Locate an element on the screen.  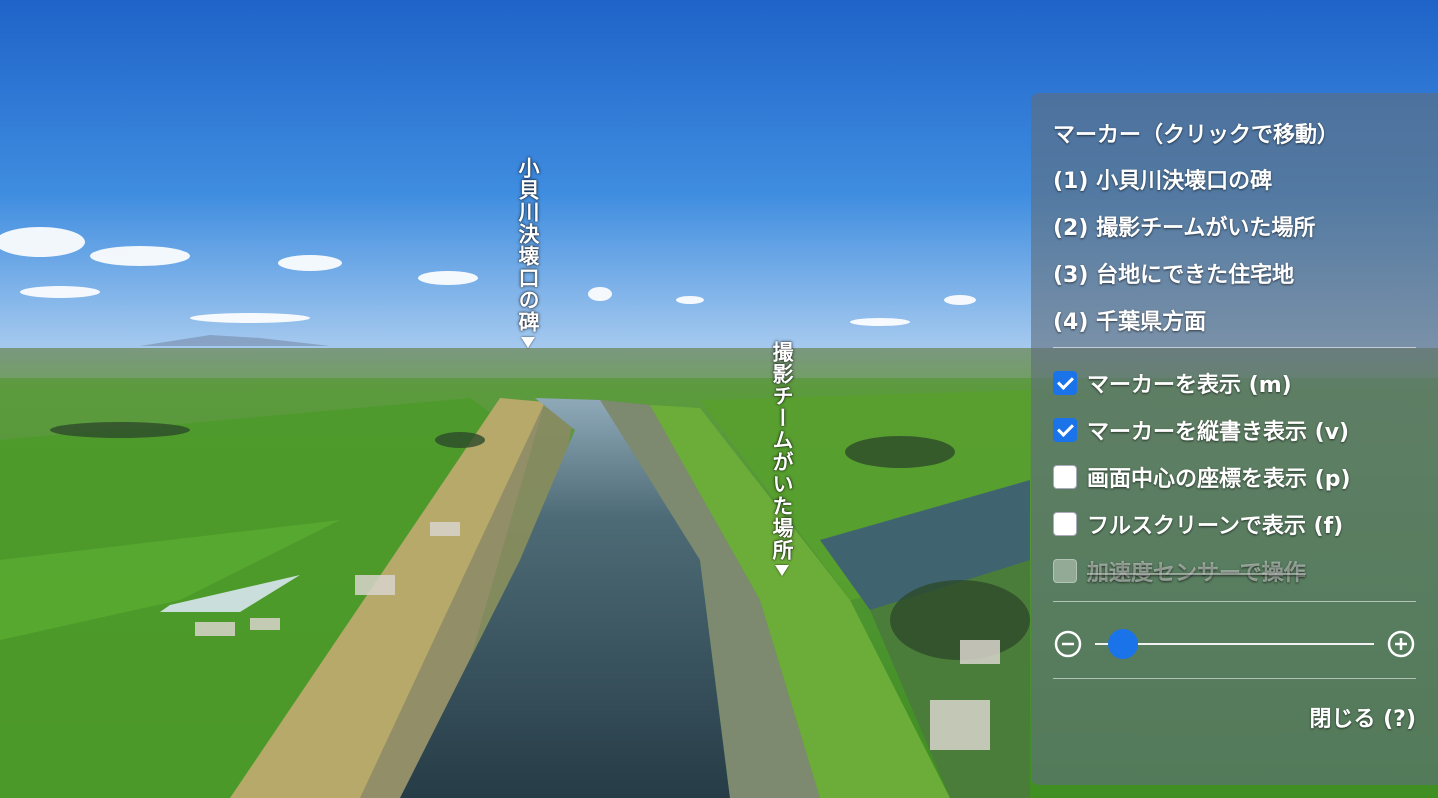
option-show-center-coords: 画面中心の座標を表示 (p) is located at coordinates (1234, 478).